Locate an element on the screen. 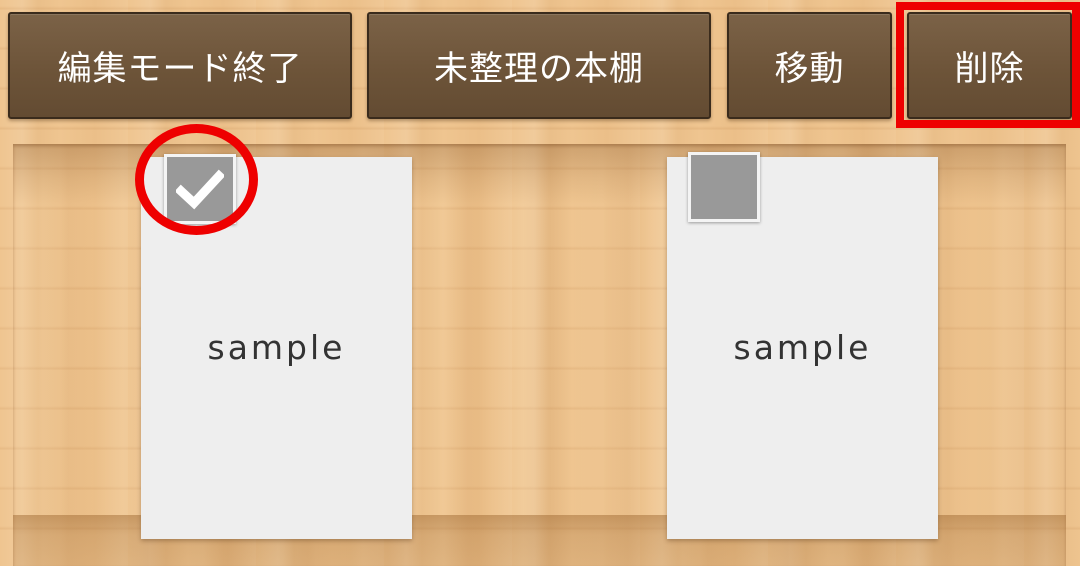 The width and height of the screenshot is (1080, 566). unsorted-shelf-label: 未整理の本棚 is located at coordinates (539, 69).